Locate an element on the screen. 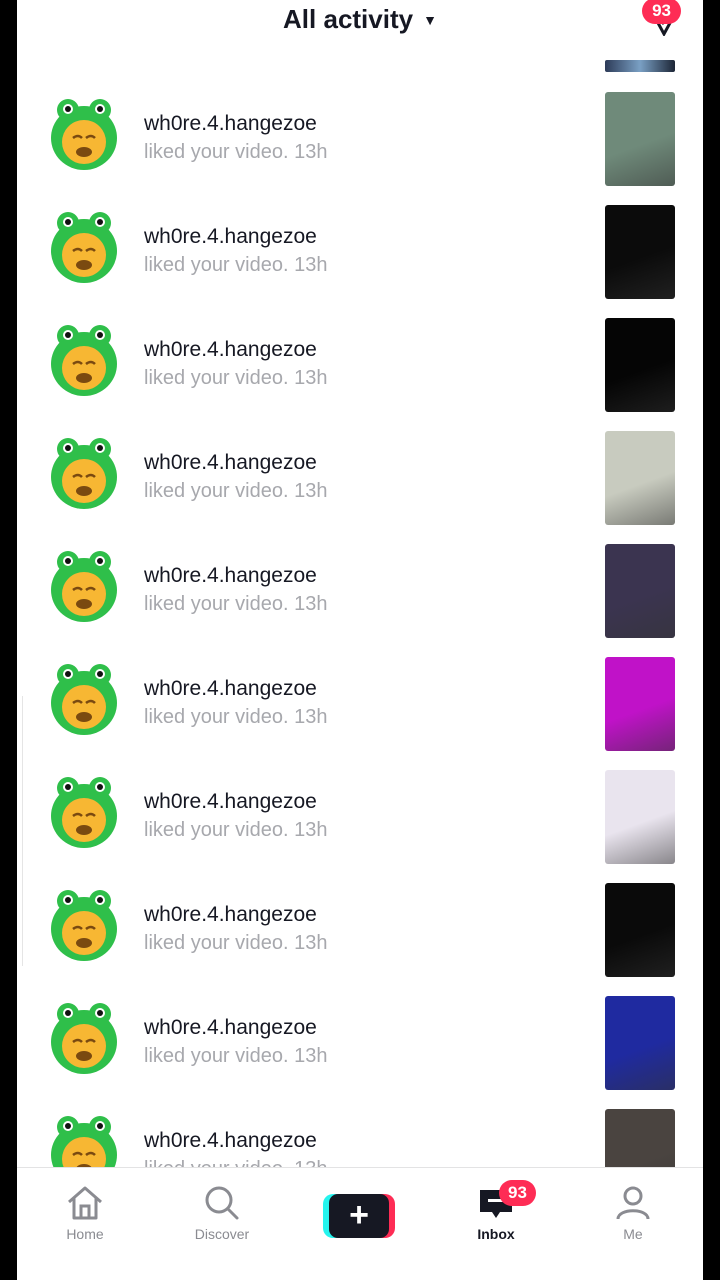 The height and width of the screenshot is (1280, 720). scroll-track is located at coordinates (20, 831).